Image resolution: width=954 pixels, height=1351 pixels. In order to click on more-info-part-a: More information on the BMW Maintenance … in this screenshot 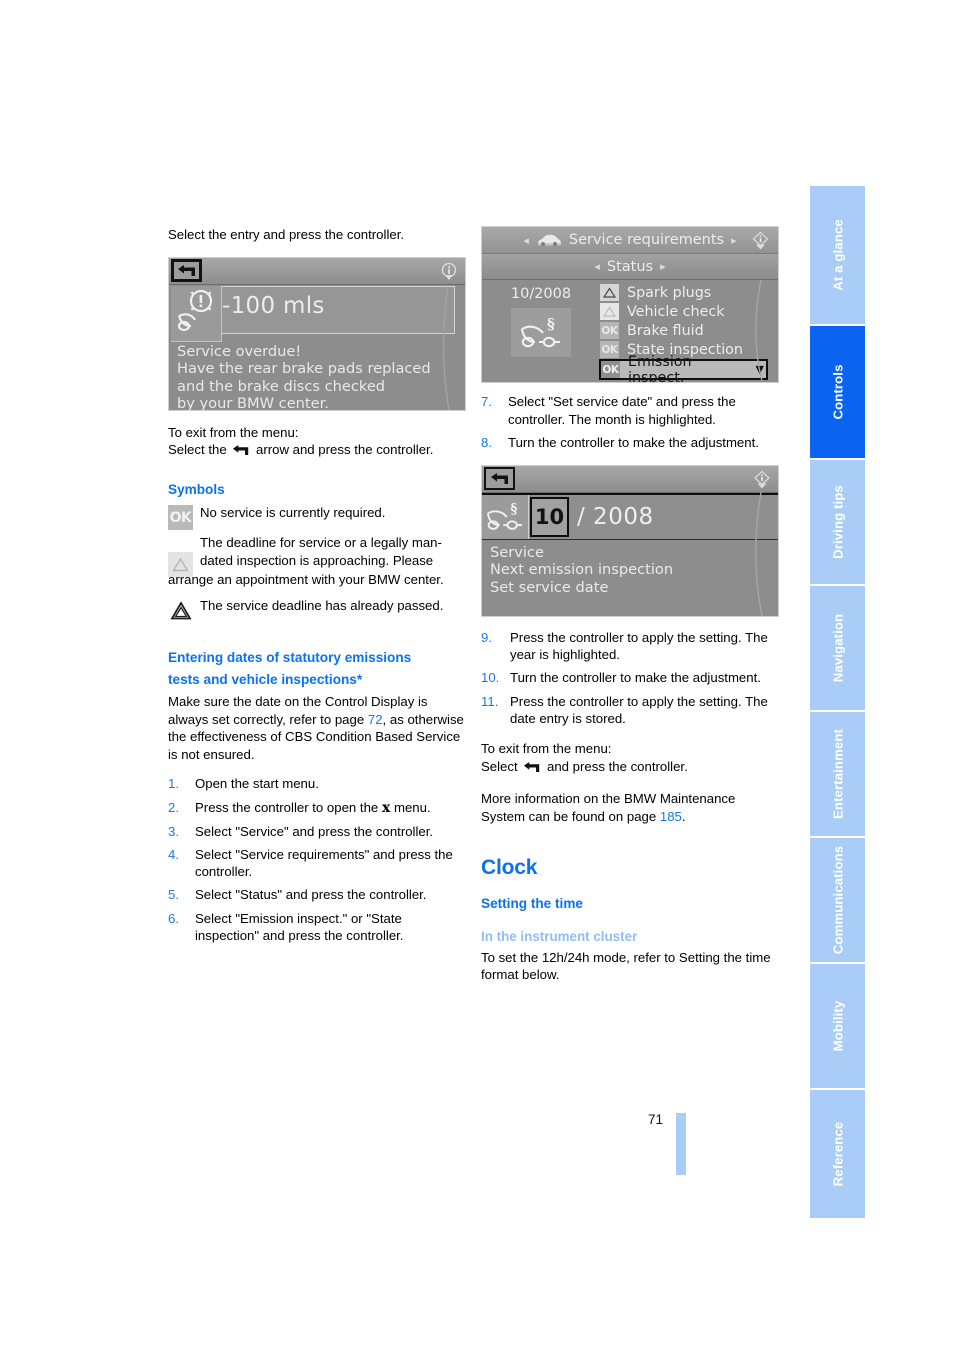, I will do `click(608, 808)`.